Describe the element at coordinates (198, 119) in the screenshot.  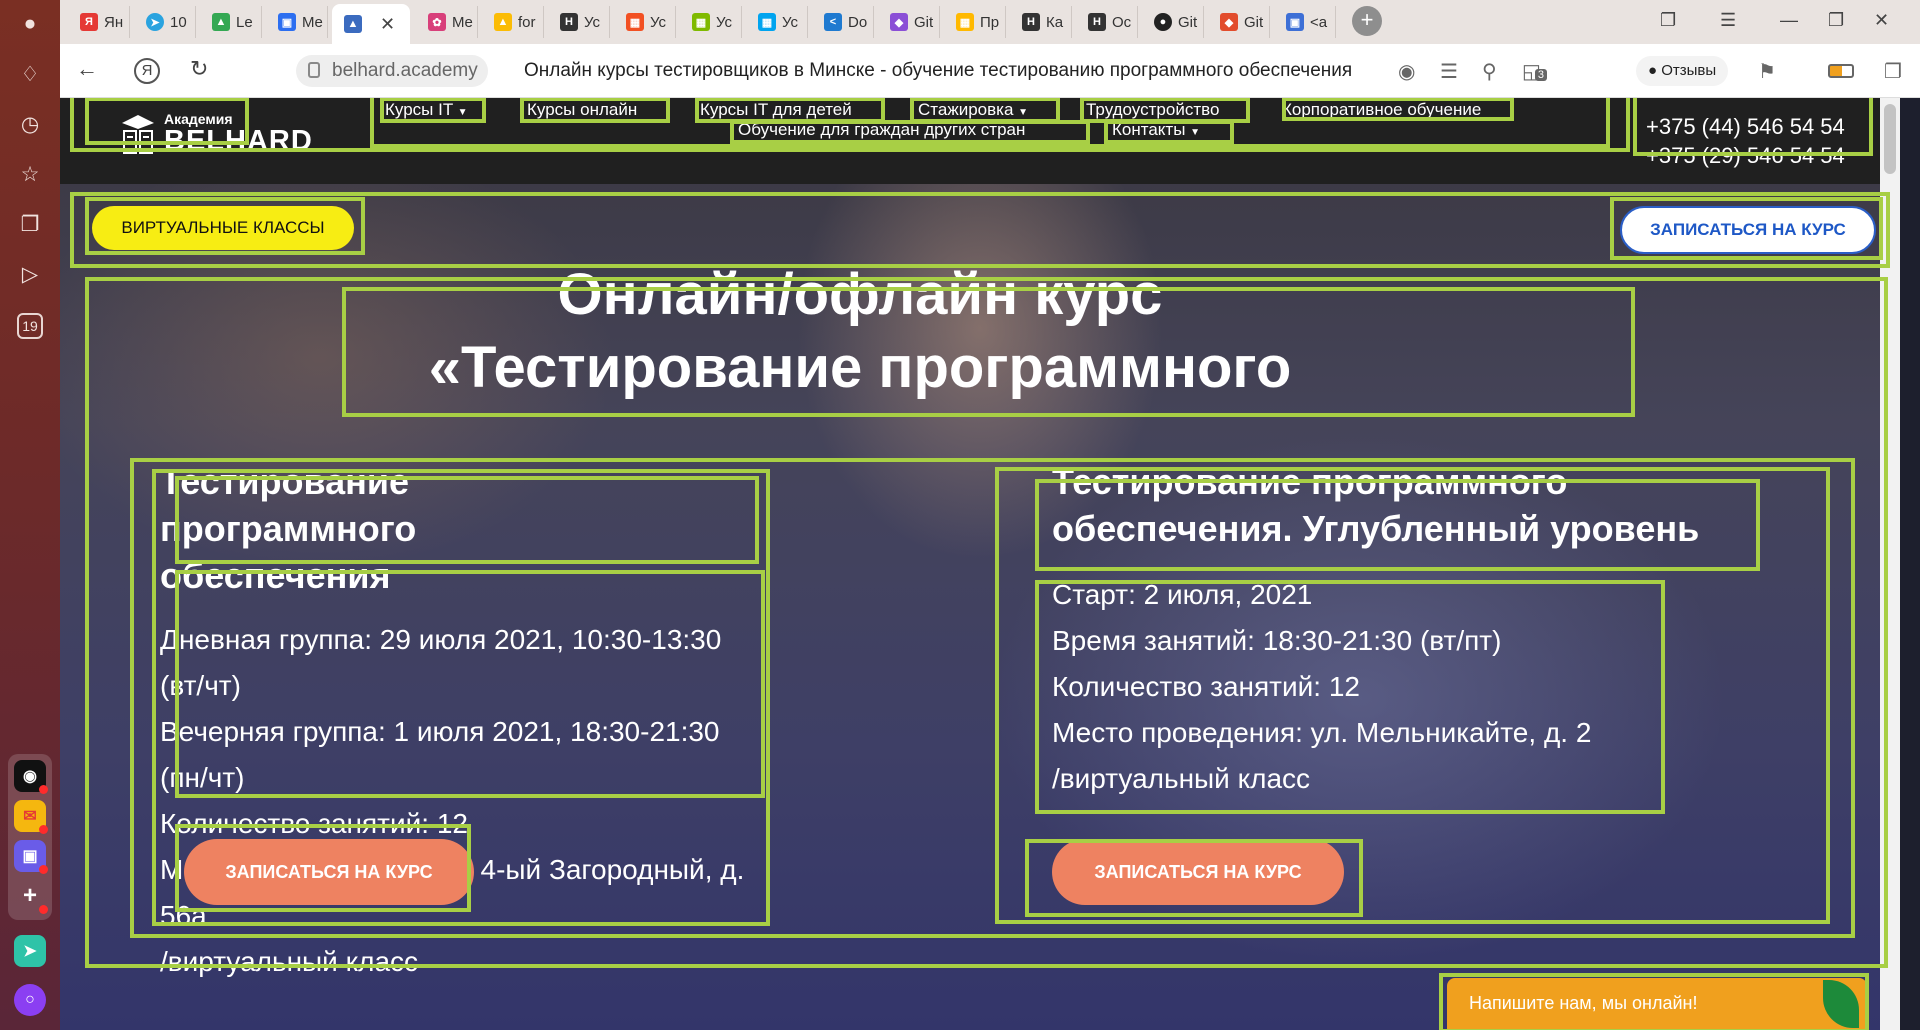
I see `logo-subtitle: Академия` at that location.